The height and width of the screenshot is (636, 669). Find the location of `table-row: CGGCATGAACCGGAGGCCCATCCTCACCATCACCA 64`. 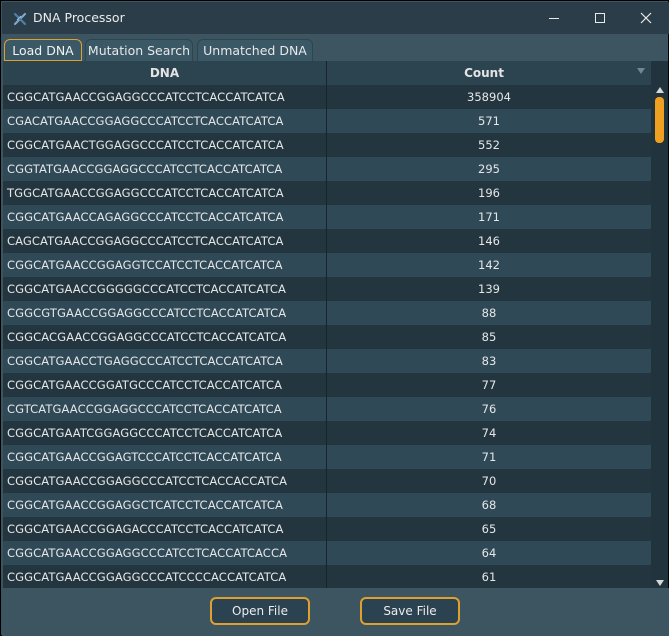

table-row: CGGCATGAACCGGAGGCCCATCCTCACCATCACCA 64 is located at coordinates (327, 553).